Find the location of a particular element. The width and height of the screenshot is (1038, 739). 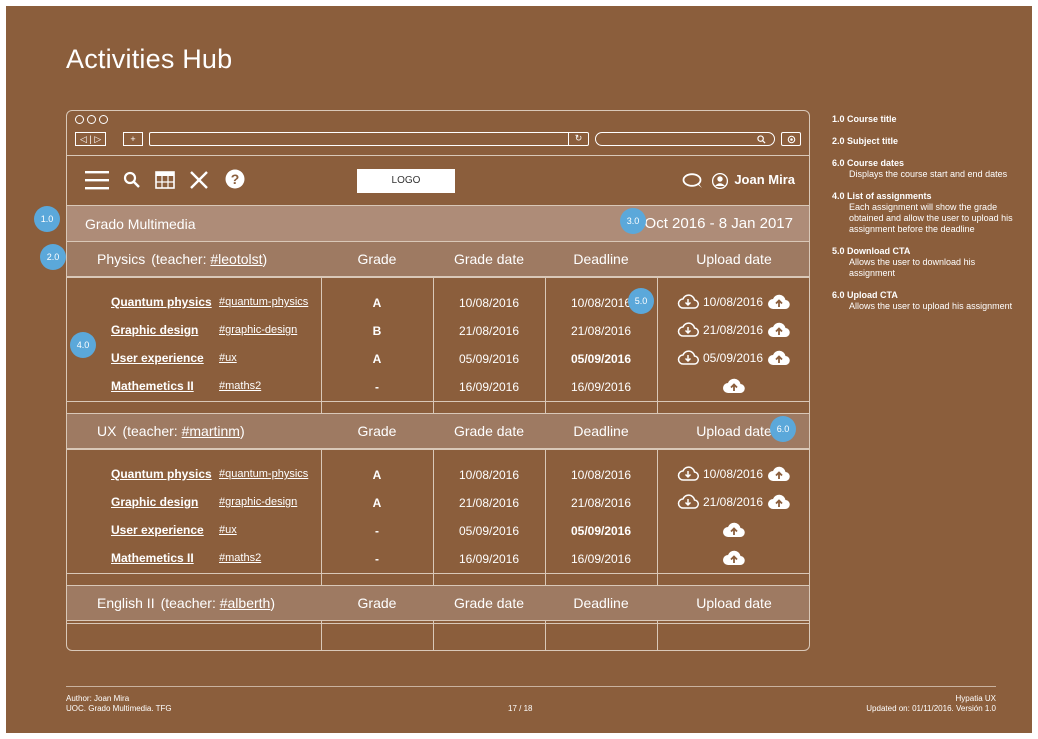

address-bar: ↻ is located at coordinates (369, 139).